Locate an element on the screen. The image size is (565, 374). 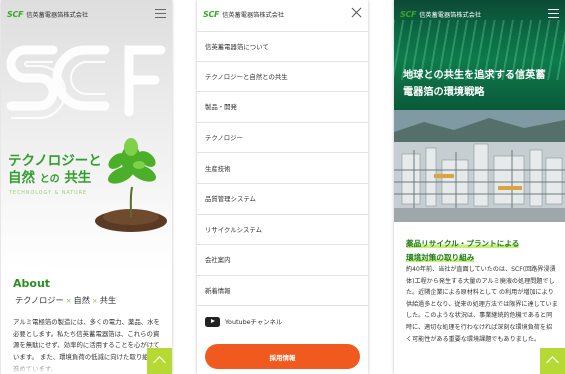
page-title-line2: 電器箔の環境戦略 is located at coordinates (444, 92).